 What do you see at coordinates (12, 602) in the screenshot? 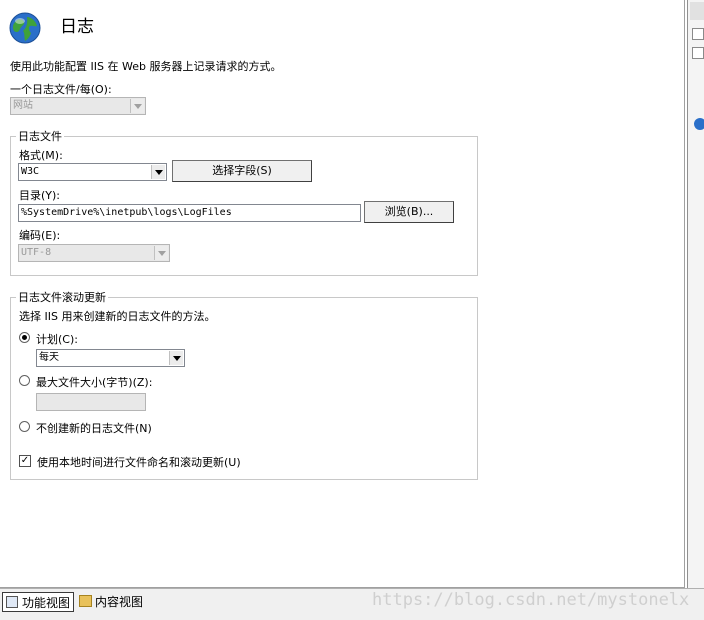
I see `feature-view-icon` at bounding box center [12, 602].